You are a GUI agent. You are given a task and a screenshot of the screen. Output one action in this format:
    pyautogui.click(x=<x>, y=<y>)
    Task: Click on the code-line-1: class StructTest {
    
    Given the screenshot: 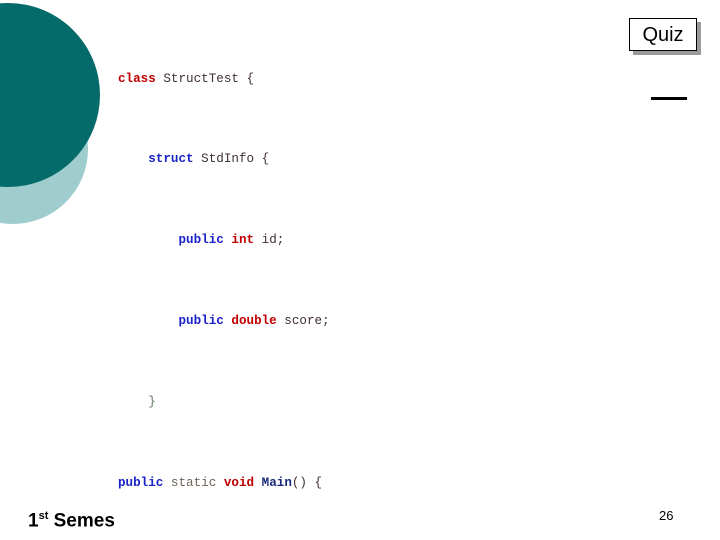 What is the action you would take?
    pyautogui.click(x=356, y=79)
    